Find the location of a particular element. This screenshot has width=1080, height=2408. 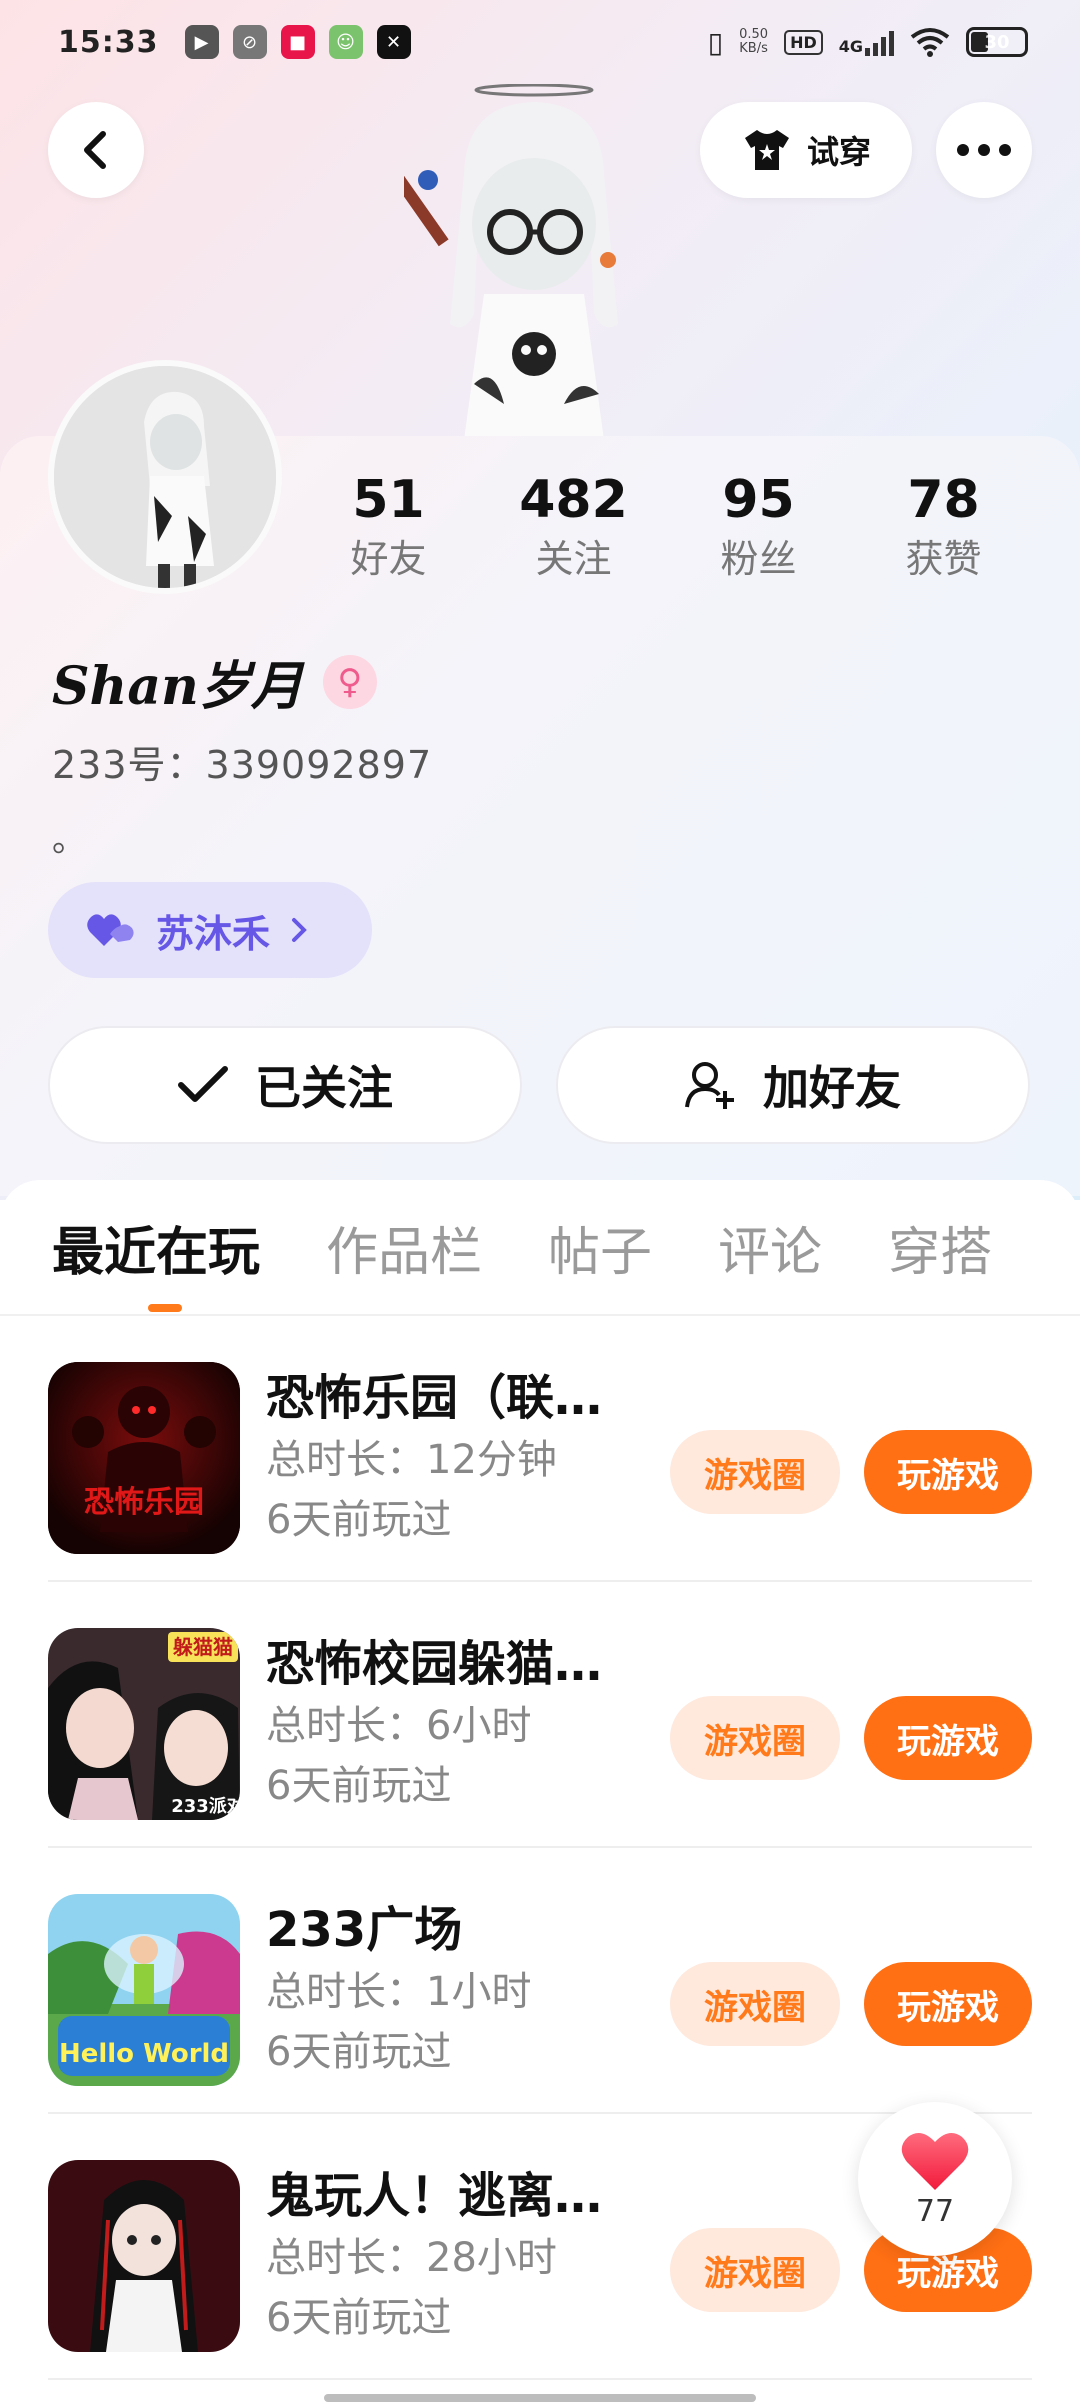

tshirt-icon is located at coordinates (766, 150).